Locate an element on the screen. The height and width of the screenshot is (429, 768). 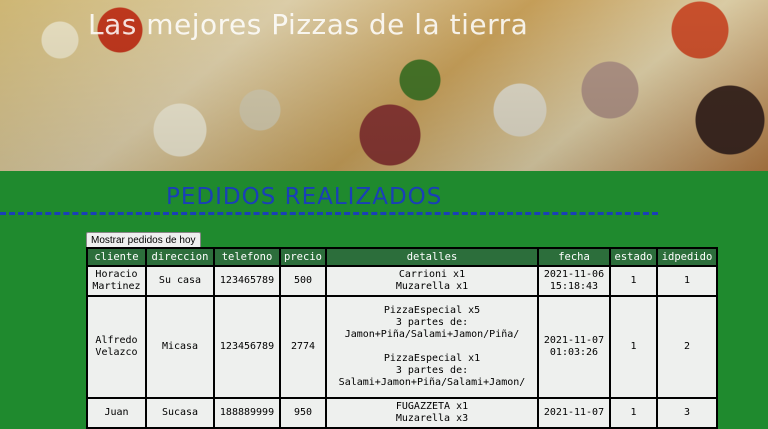
cell-direccion: Sucasa is located at coordinates (180, 413).